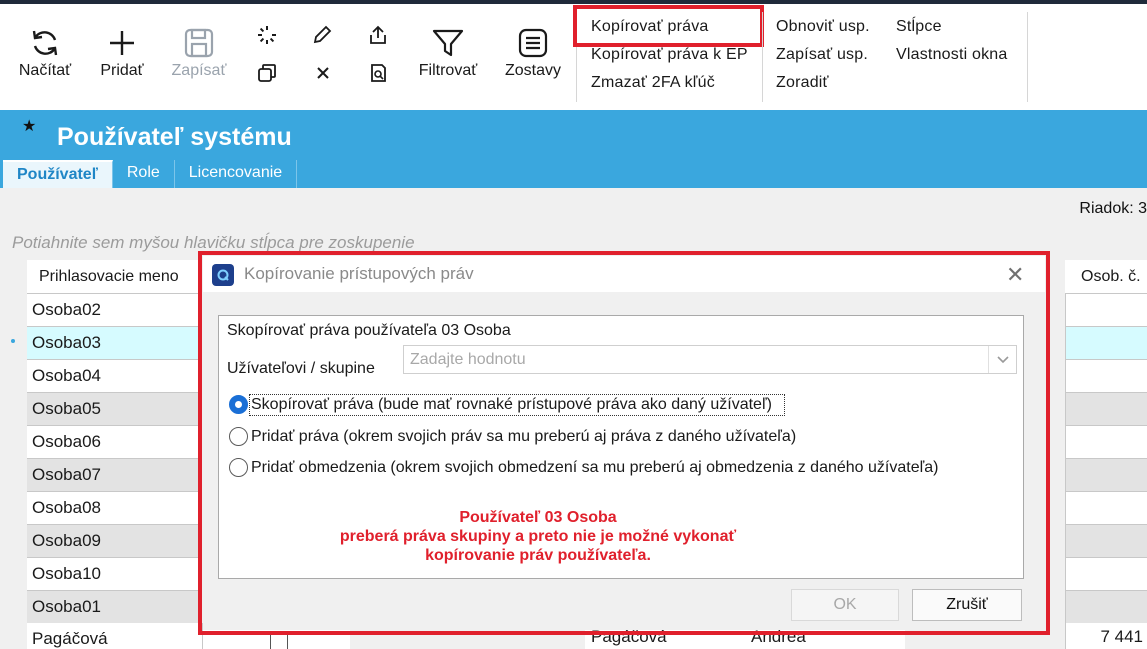 This screenshot has width=1147, height=649. I want to click on edit-icon, so click(322, 35).